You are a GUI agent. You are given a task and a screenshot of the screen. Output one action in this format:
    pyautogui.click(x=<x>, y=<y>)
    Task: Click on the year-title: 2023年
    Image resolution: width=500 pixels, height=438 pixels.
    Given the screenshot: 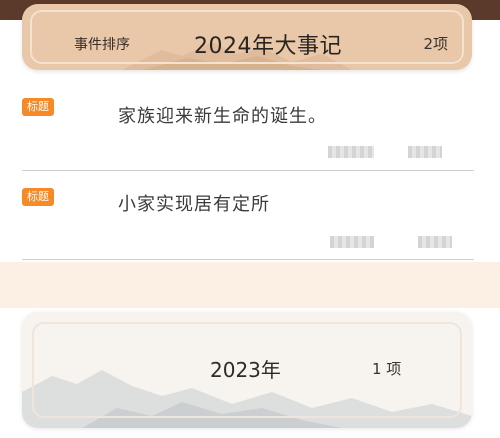 What is the action you would take?
    pyautogui.click(x=245, y=370)
    